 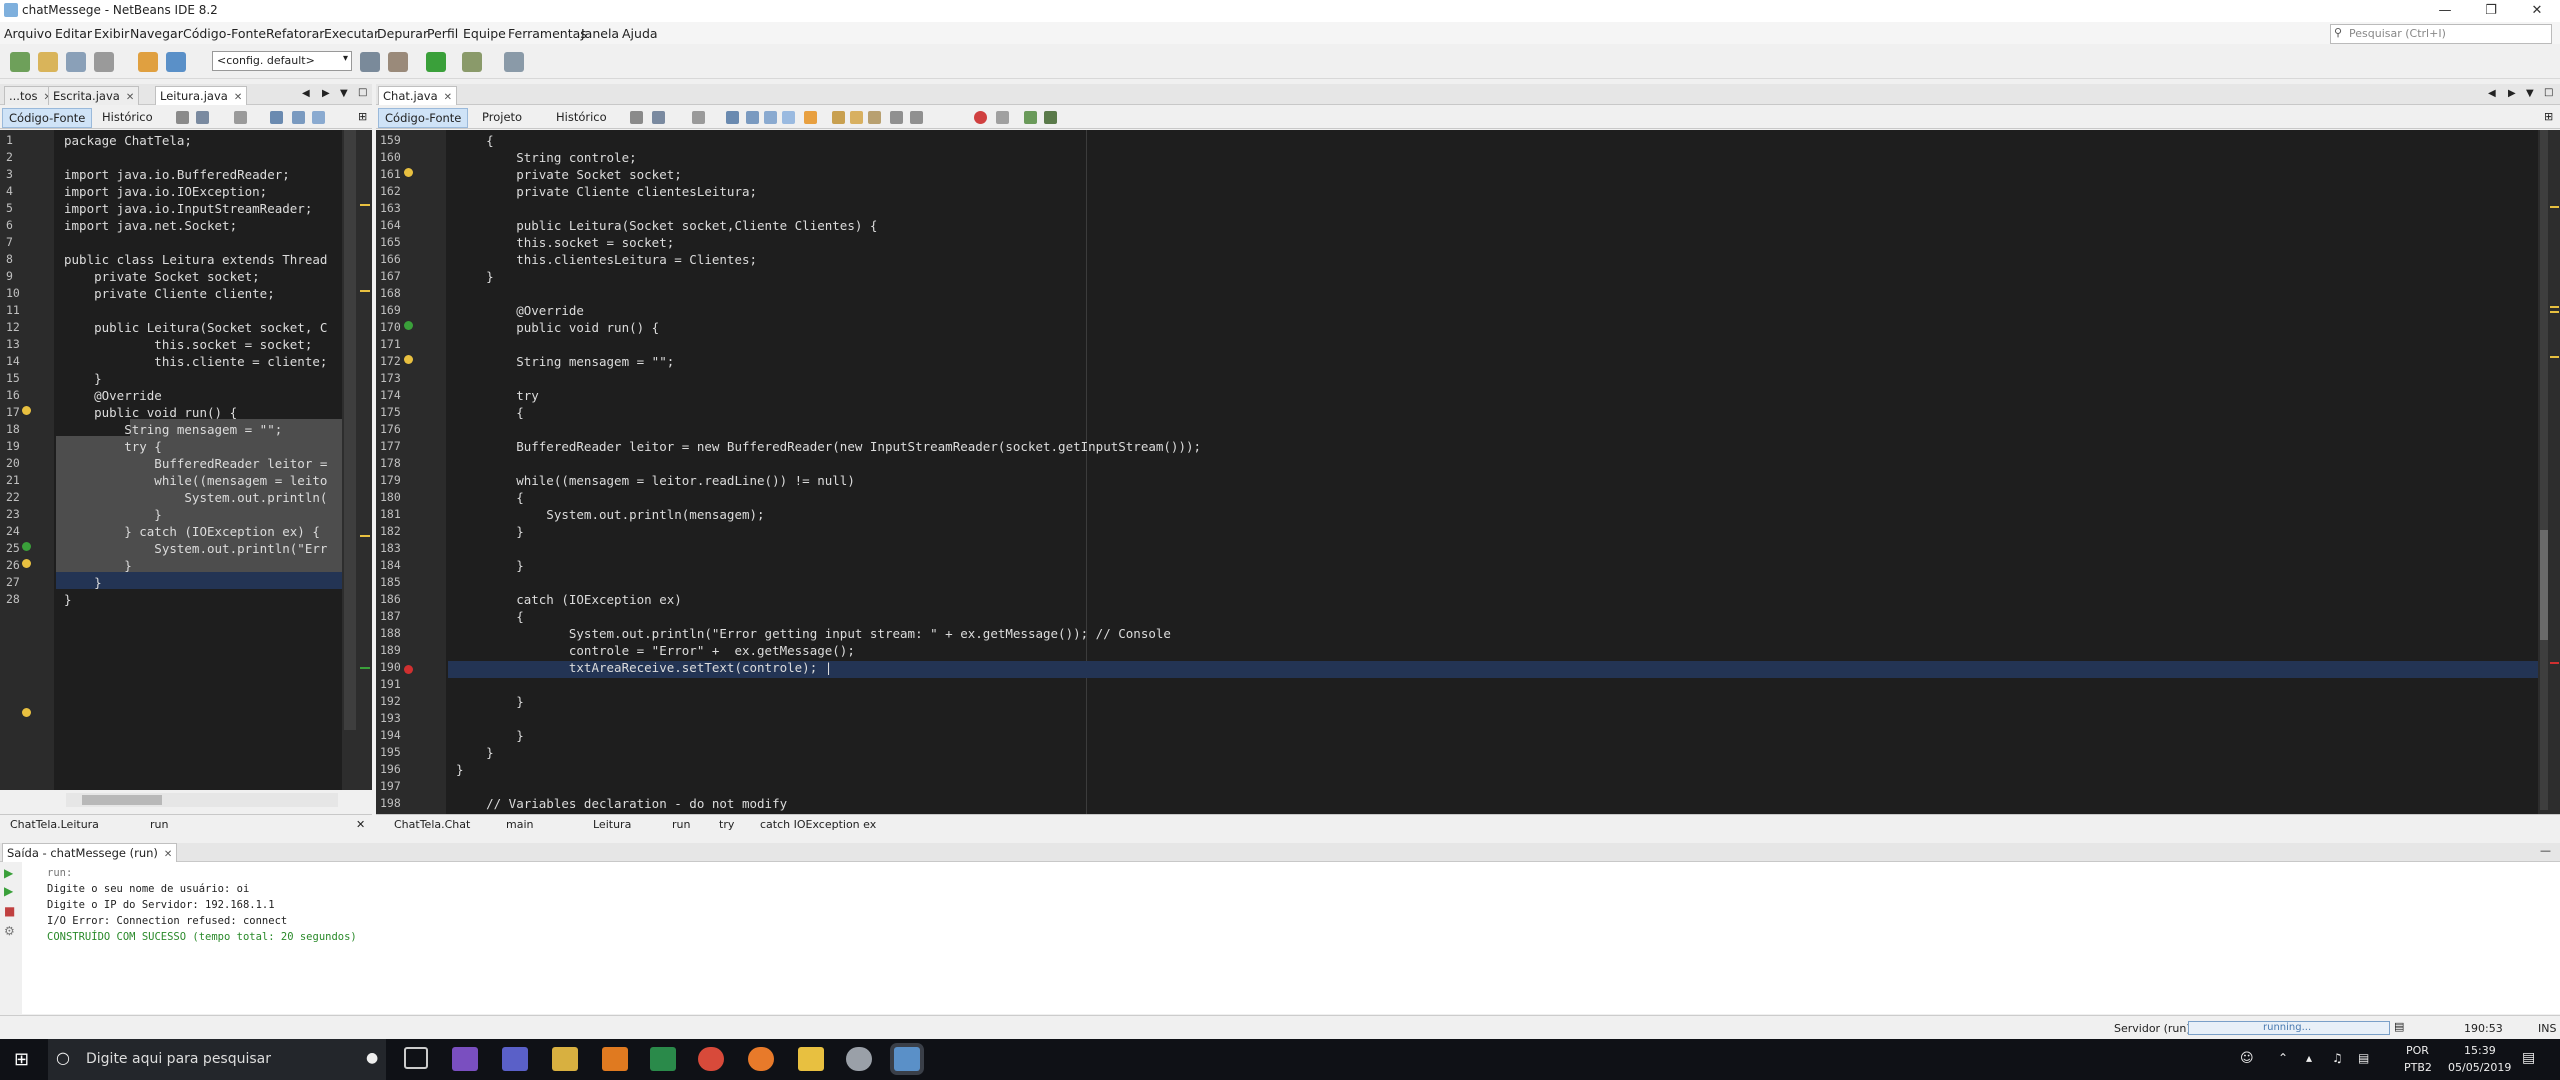 I want to click on visual-studio-icon, so click(x=465, y=1059).